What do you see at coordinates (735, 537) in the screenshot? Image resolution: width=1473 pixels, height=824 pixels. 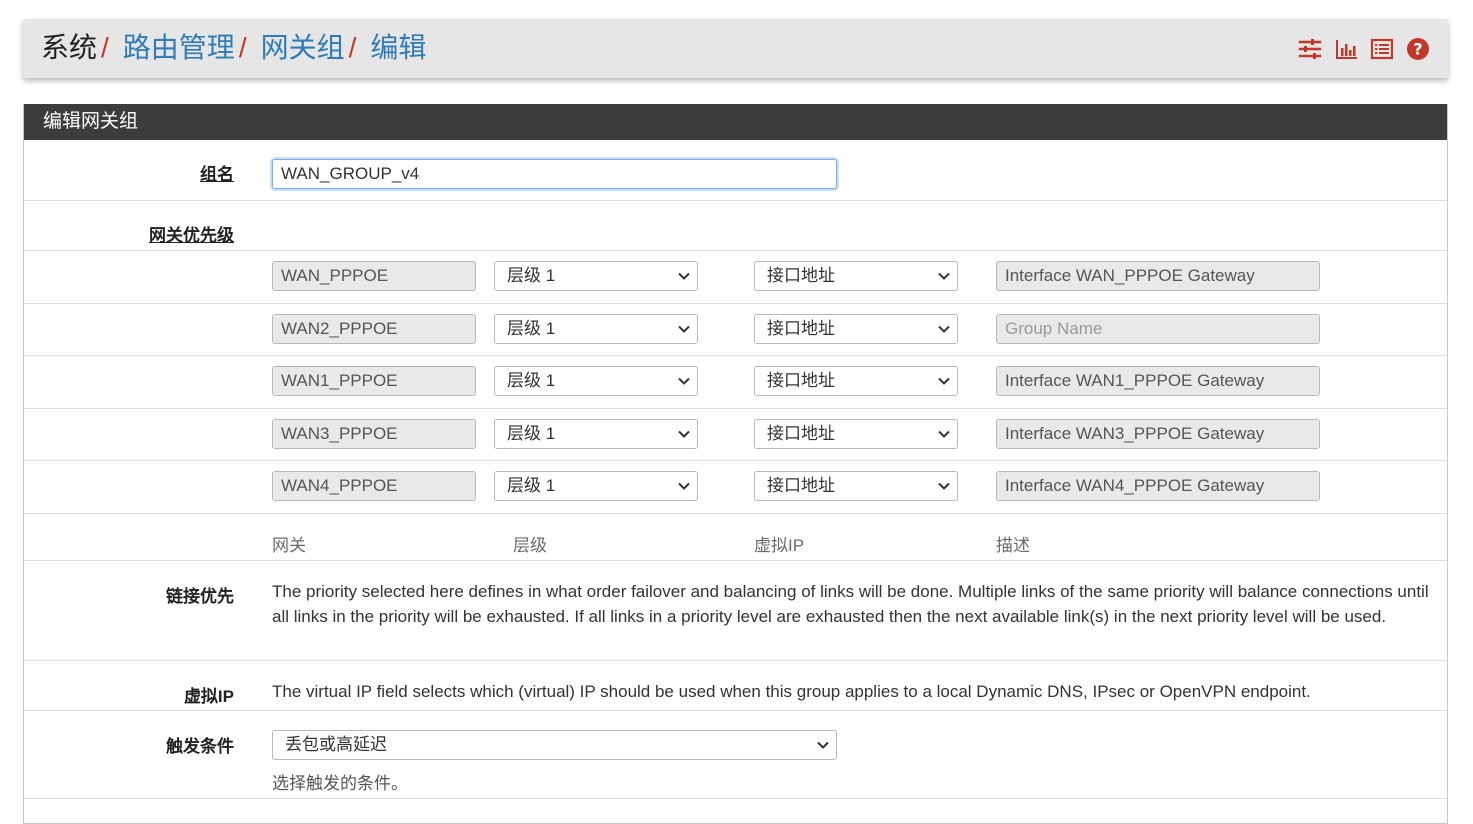 I see `column-headings-row: 网关 层级 虚拟IP 描述` at bounding box center [735, 537].